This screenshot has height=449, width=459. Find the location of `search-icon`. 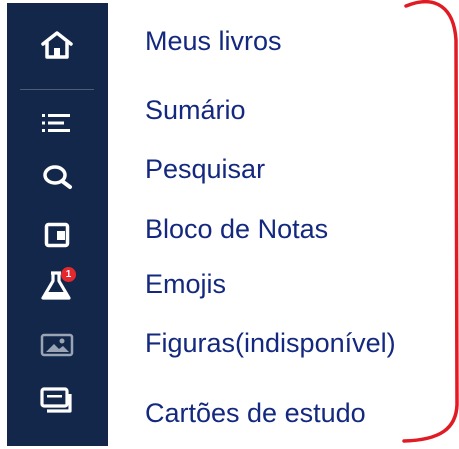

search-icon is located at coordinates (57, 177).